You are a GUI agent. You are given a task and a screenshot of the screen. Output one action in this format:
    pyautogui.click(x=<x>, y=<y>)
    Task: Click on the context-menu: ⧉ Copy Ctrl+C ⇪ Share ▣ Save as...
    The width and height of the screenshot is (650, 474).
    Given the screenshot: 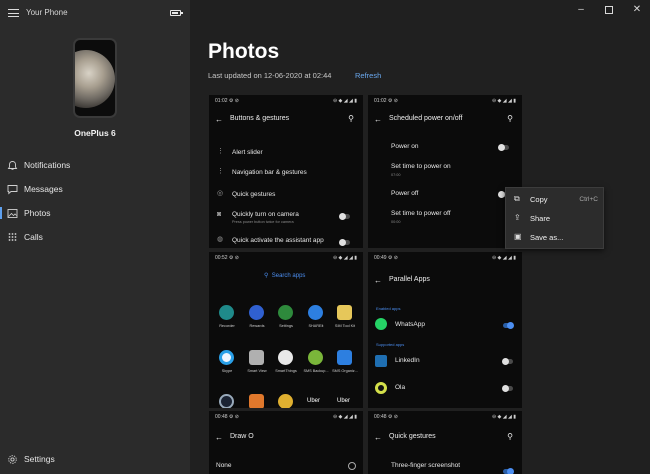 What is the action you would take?
    pyautogui.click(x=554, y=218)
    